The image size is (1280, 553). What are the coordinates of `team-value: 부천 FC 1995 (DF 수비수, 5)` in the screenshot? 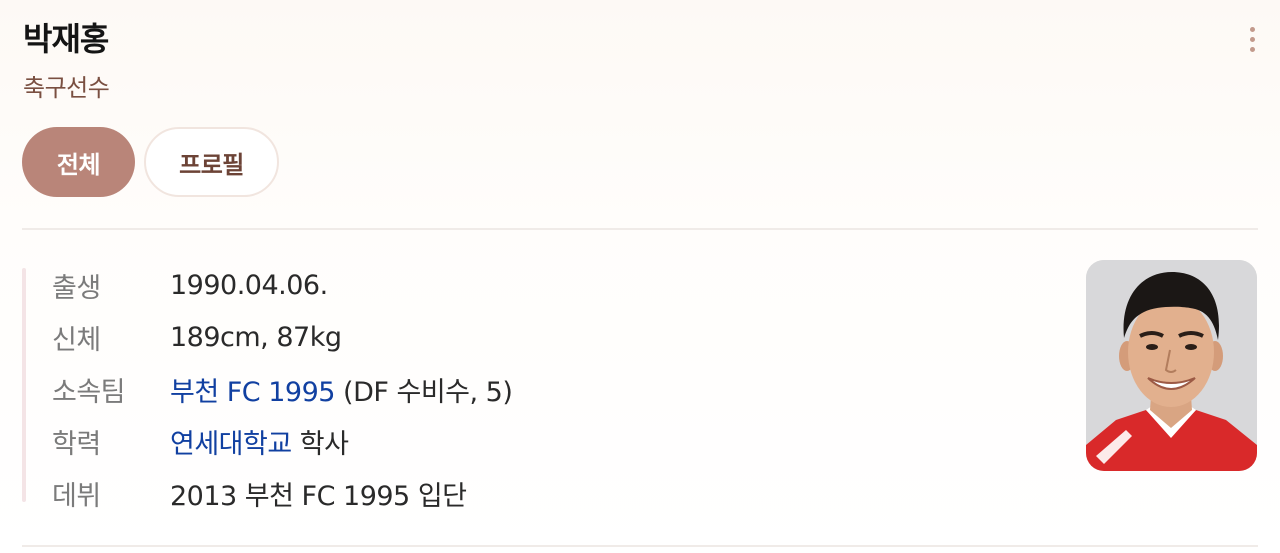 It's located at (341, 389).